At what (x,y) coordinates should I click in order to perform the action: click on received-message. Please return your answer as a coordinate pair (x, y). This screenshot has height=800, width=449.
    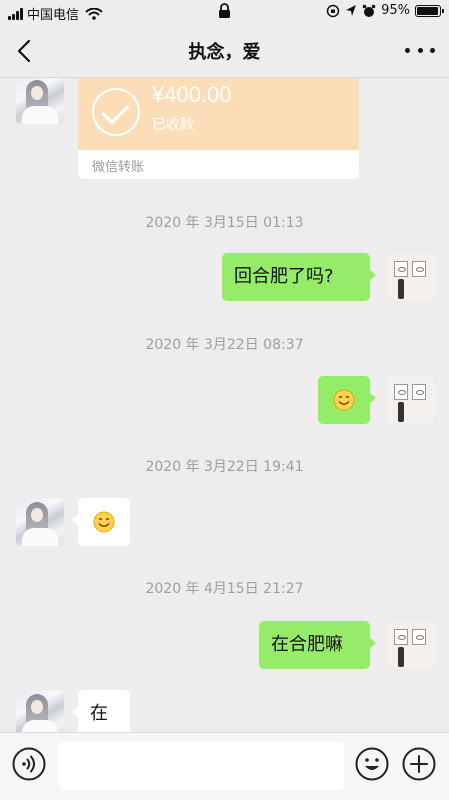
    Looking at the image, I should click on (101, 522).